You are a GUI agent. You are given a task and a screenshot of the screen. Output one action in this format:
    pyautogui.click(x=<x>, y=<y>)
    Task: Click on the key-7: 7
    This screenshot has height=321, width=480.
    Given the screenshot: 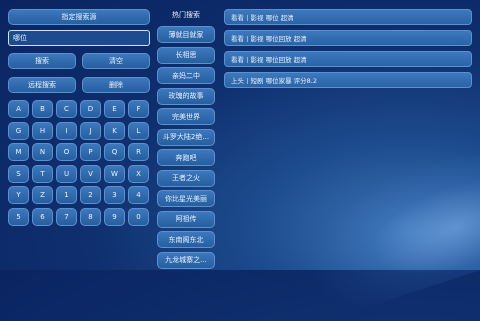 What is the action you would take?
    pyautogui.click(x=66, y=216)
    